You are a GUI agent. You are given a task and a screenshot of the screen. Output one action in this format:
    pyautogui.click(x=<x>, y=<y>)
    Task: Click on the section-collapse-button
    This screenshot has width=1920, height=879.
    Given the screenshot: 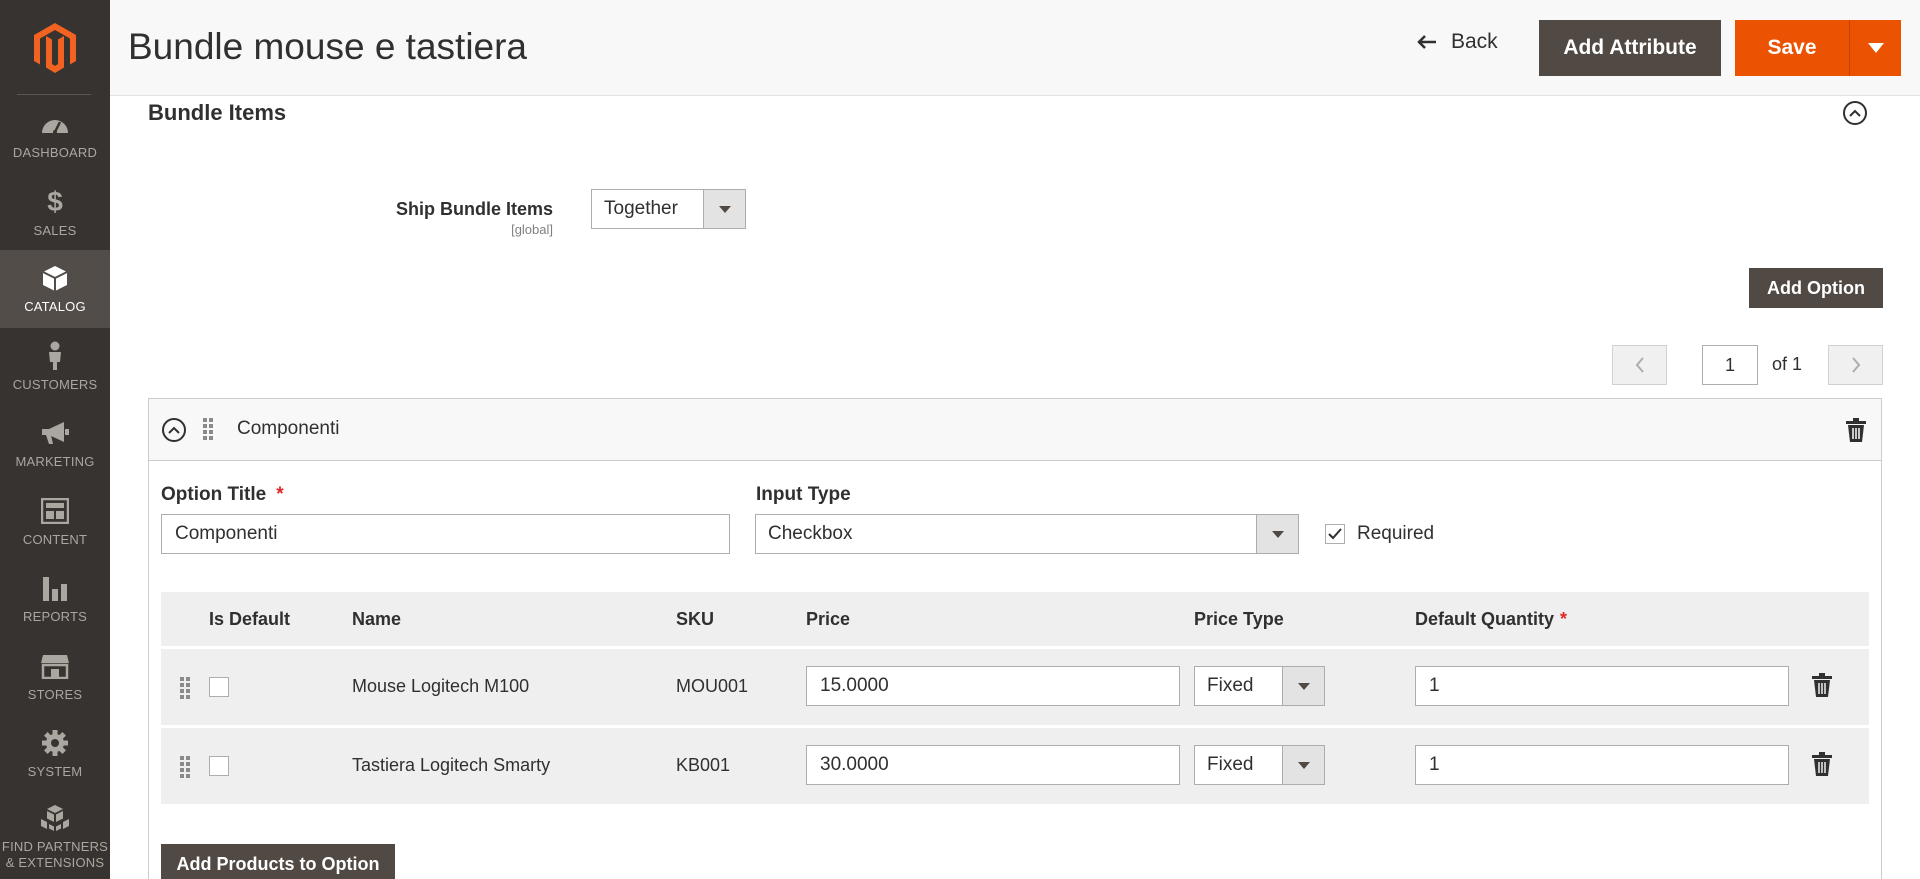 What is the action you would take?
    pyautogui.click(x=1855, y=113)
    